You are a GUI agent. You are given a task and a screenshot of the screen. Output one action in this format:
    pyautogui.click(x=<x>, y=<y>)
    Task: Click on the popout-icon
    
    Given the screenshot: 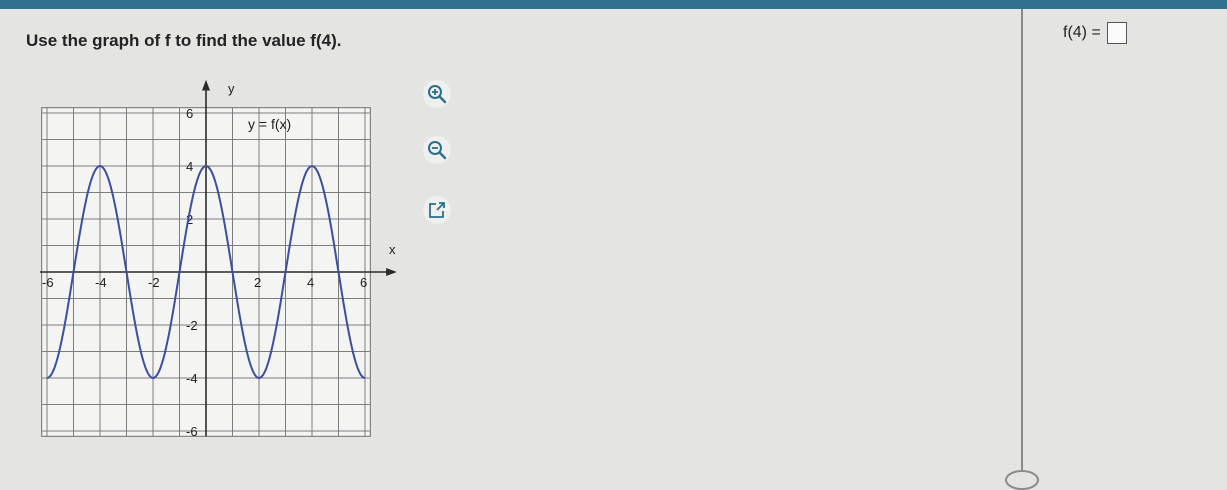 What is the action you would take?
    pyautogui.click(x=437, y=210)
    